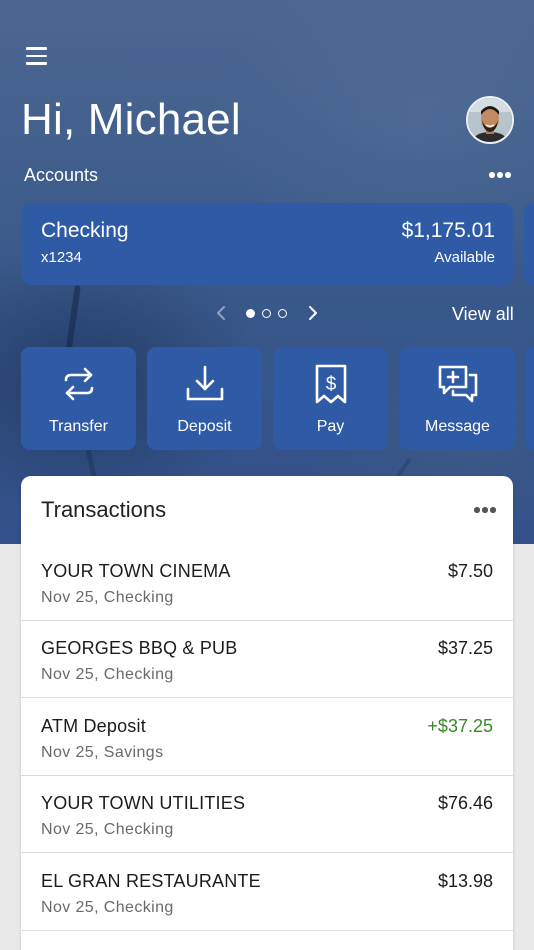 This screenshot has width=534, height=950. What do you see at coordinates (465, 881) in the screenshot?
I see `transaction-amount: $13.98` at bounding box center [465, 881].